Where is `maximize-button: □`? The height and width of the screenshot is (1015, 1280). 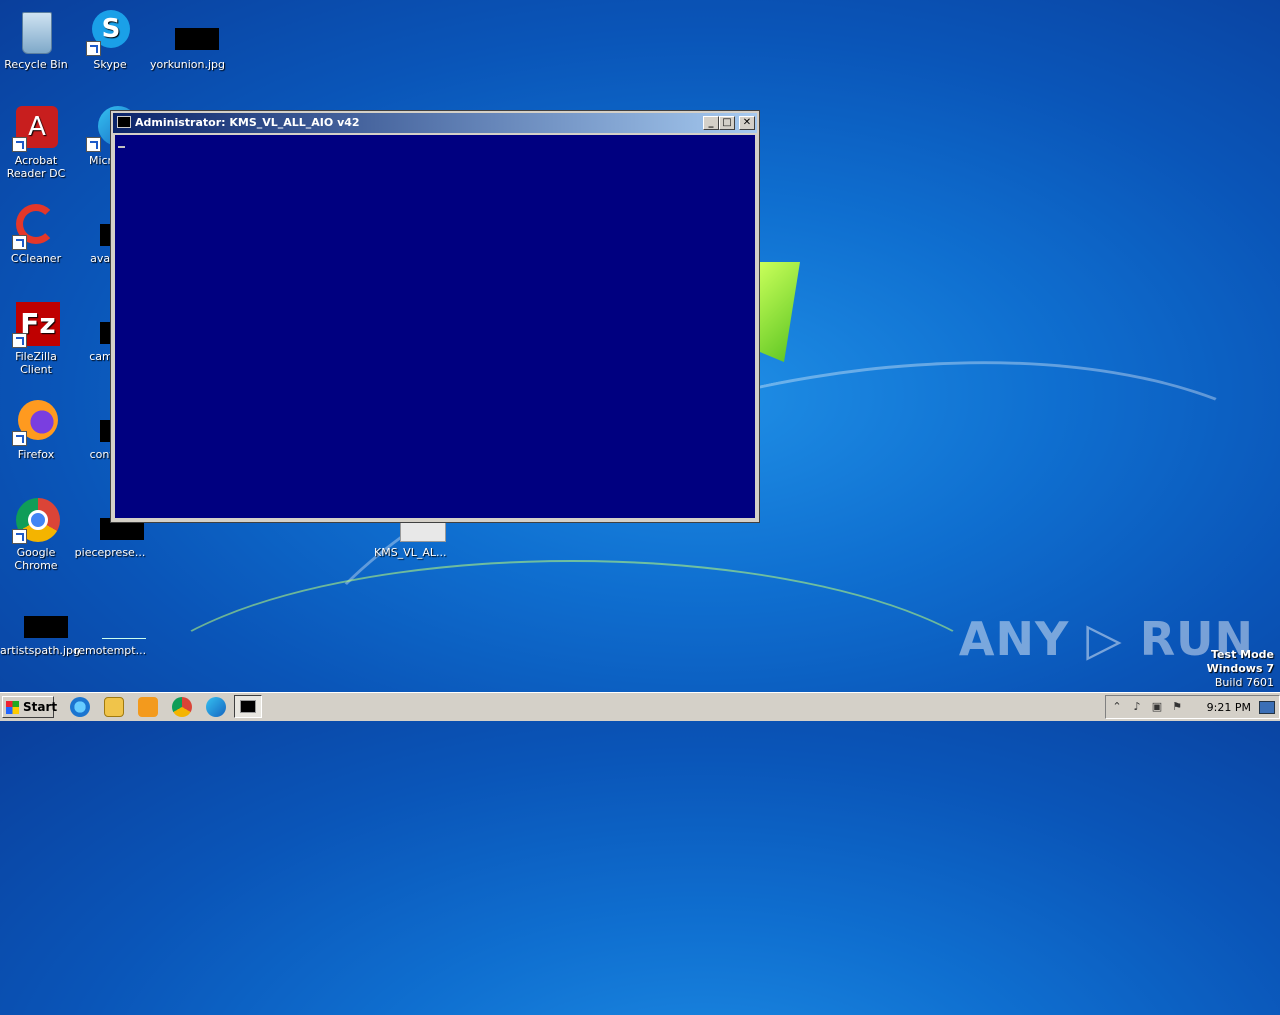
maximize-button: □ is located at coordinates (727, 123).